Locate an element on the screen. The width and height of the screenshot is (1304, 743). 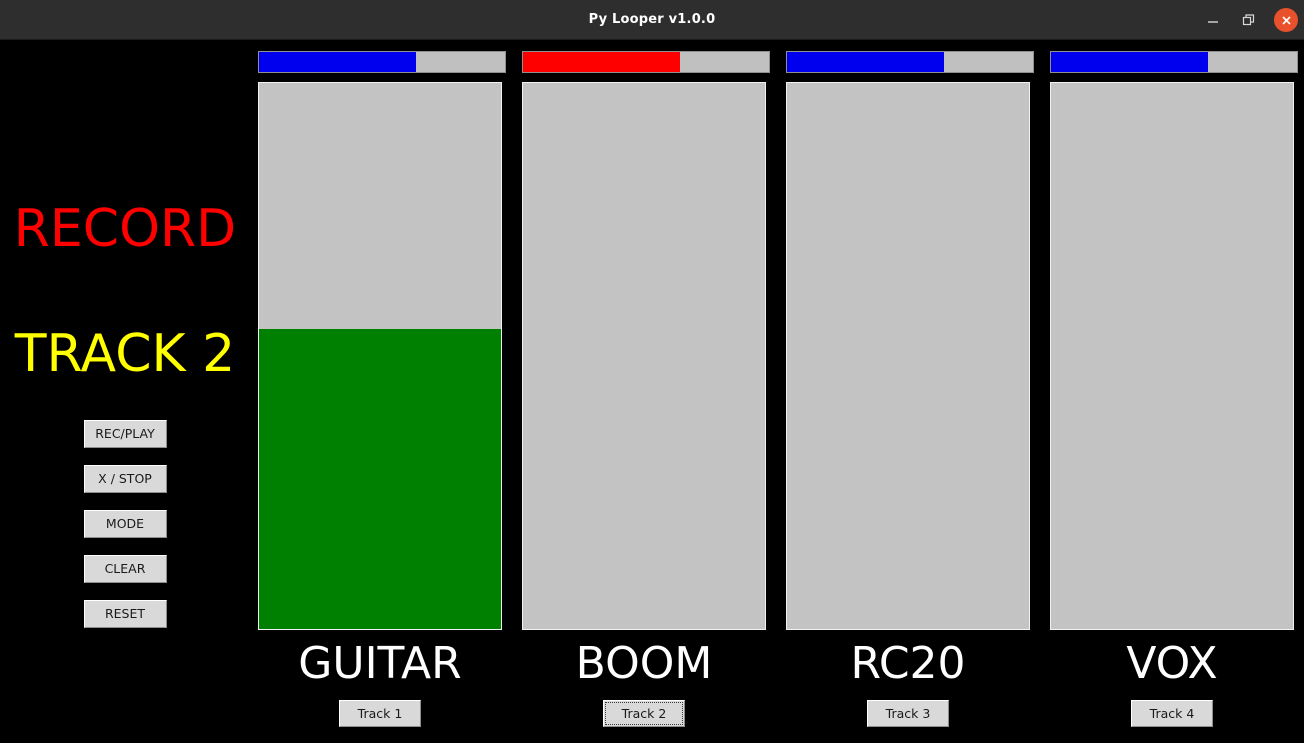
window-controls is located at coordinates (1249, 20).